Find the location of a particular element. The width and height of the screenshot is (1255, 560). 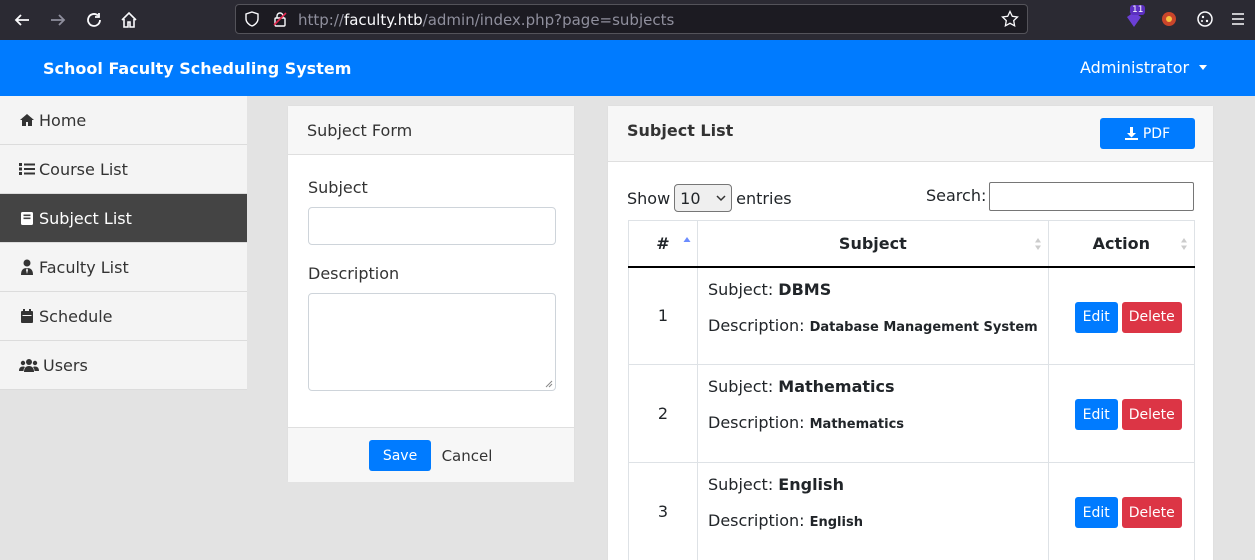

row-number: 2 is located at coordinates (663, 413).